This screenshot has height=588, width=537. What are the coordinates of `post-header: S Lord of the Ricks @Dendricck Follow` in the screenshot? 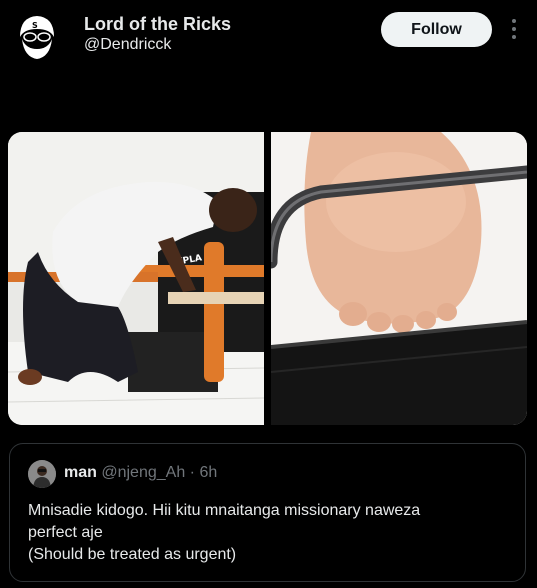 It's located at (268, 35).